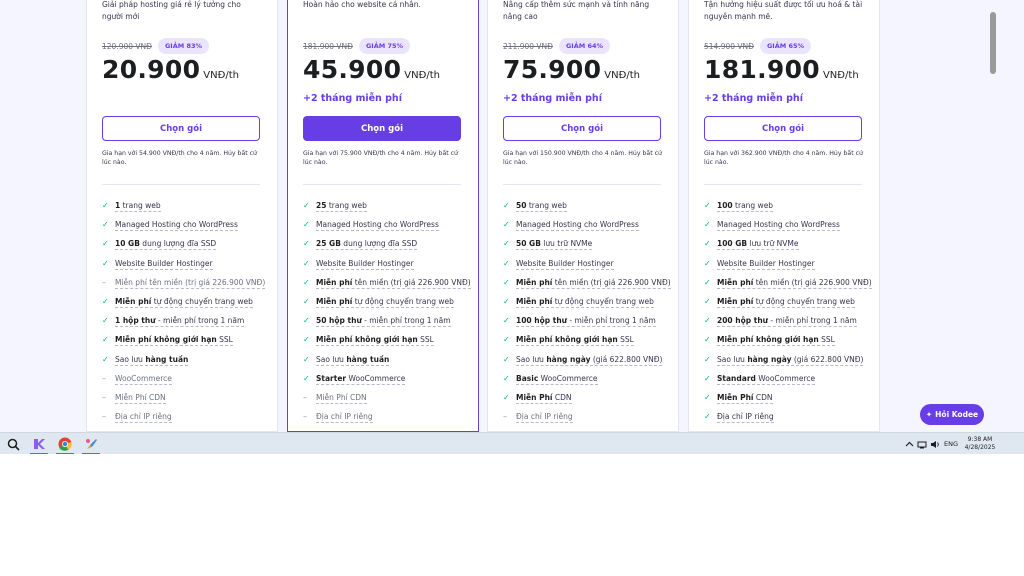 This screenshot has height=576, width=1024. I want to click on feature-text: 50 trang web, so click(541, 206).